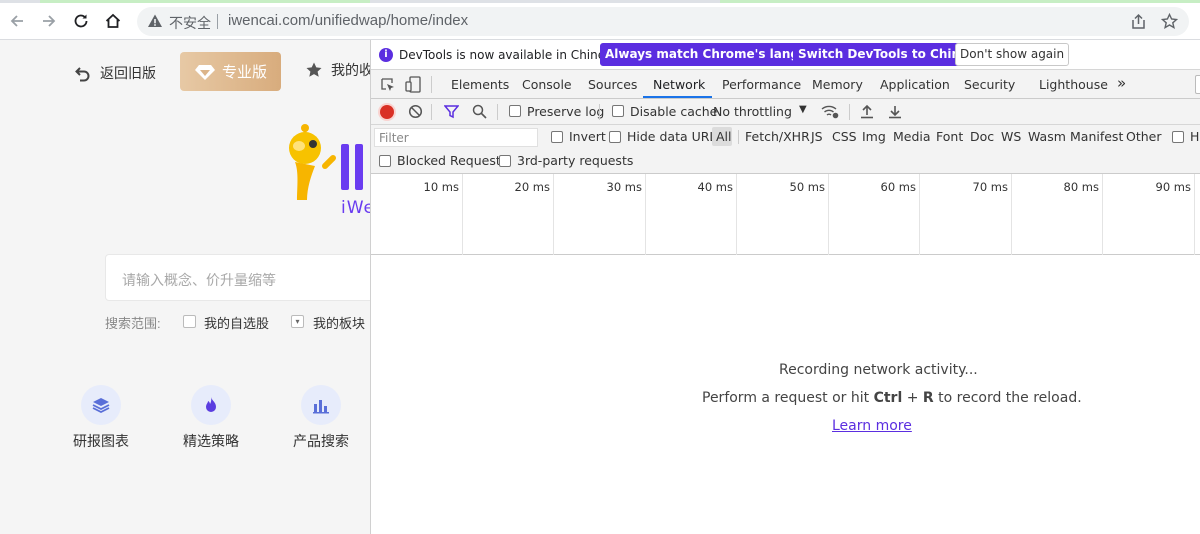  What do you see at coordinates (230, 71) in the screenshot?
I see `pro-version-button: 专业版` at bounding box center [230, 71].